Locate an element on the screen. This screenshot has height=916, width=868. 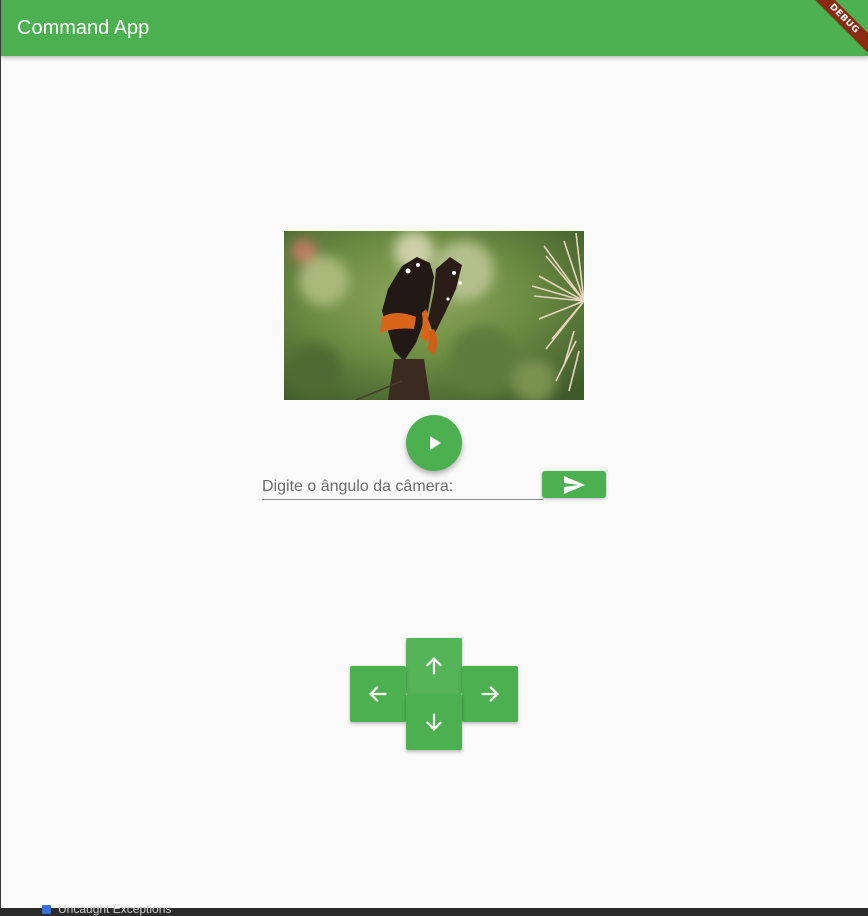
send-icon is located at coordinates (574, 484).